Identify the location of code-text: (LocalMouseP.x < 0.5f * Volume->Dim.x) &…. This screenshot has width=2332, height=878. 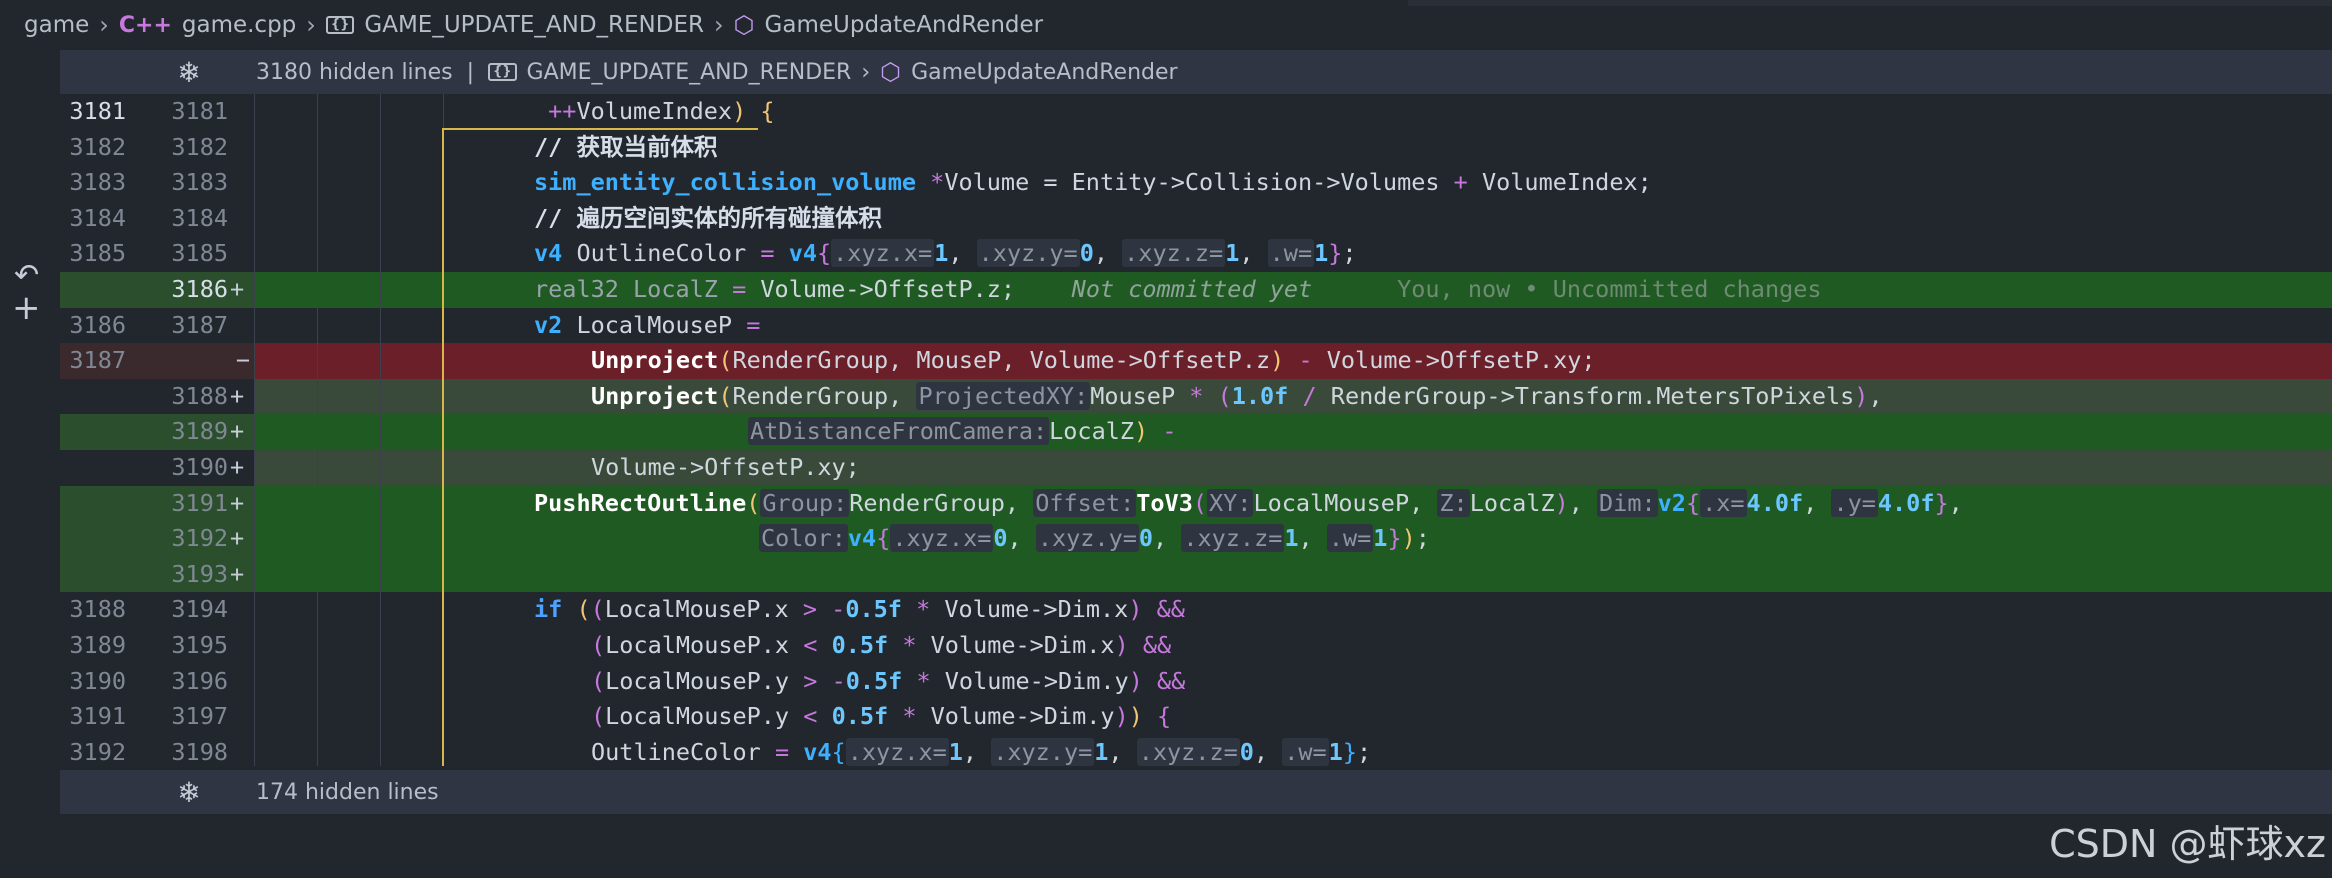
(881, 644).